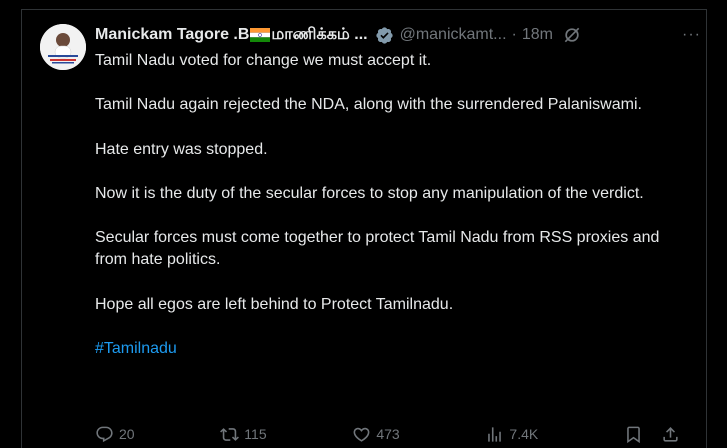 The height and width of the screenshot is (448, 727). What do you see at coordinates (384, 35) in the screenshot?
I see `verified-badge-icon` at bounding box center [384, 35].